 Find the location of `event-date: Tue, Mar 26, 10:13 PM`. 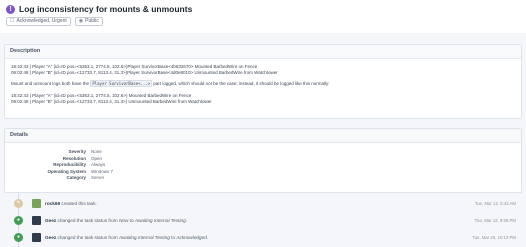

event-date: Tue, Mar 26, 10:13 PM is located at coordinates (494, 237).